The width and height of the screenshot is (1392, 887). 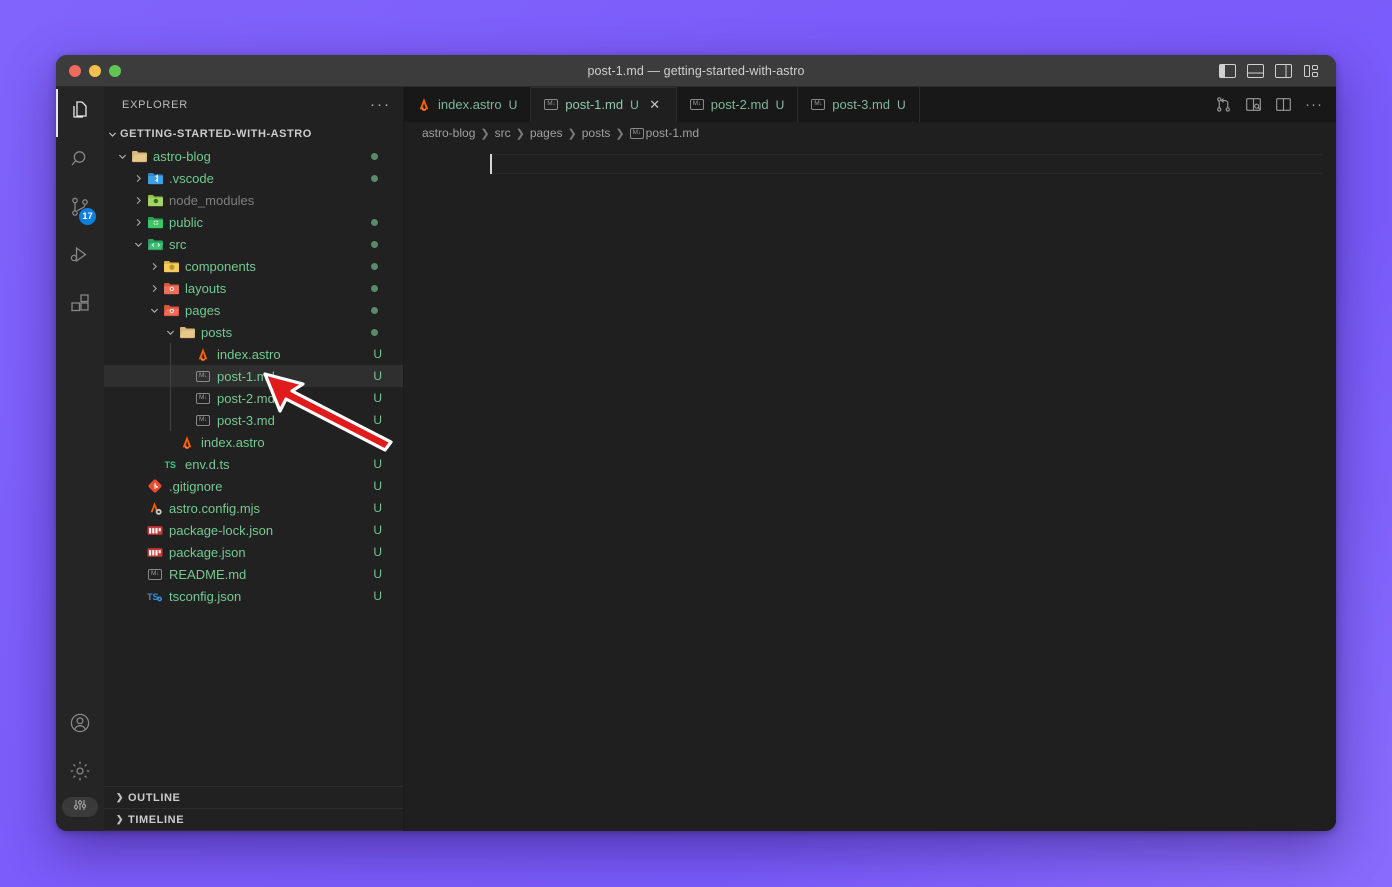 I want to click on file-tree-item-package-lock-json: package-lock.json U, so click(x=253, y=530).